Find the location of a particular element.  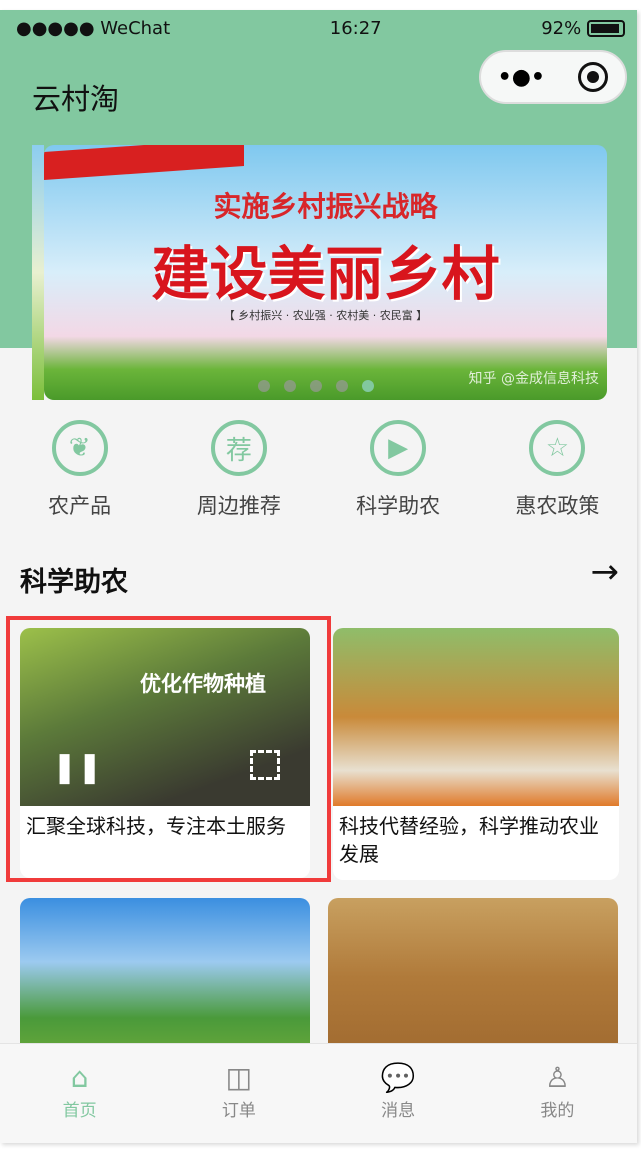

banner-watermark: 知乎 @金成信息科技 is located at coordinates (533, 379).